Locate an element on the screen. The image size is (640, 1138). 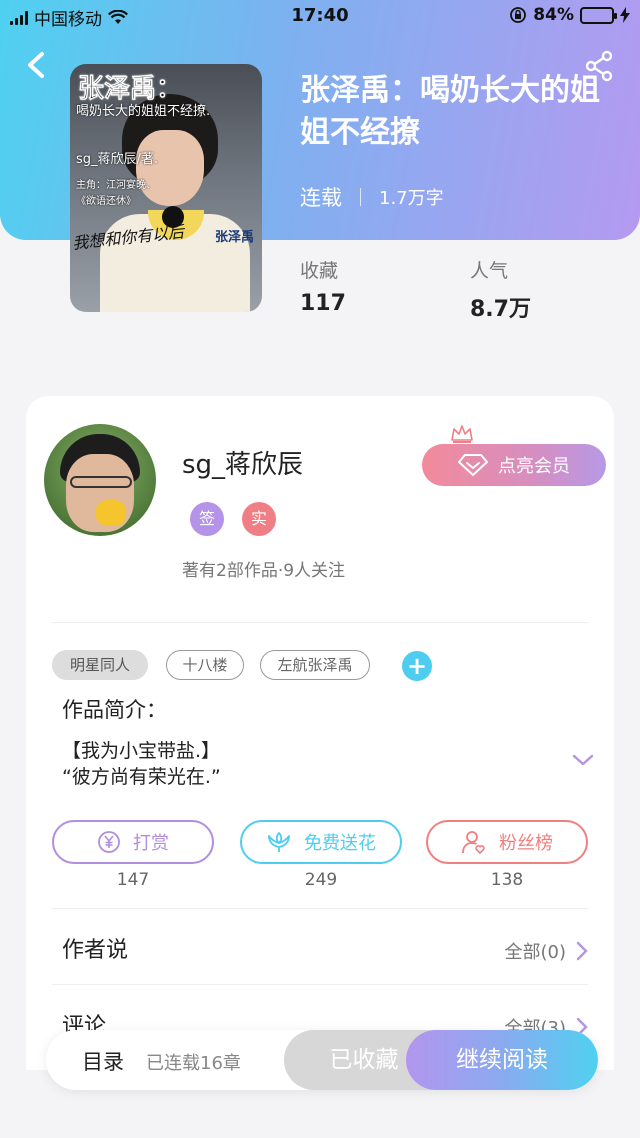
yen-icon is located at coordinates (109, 842).